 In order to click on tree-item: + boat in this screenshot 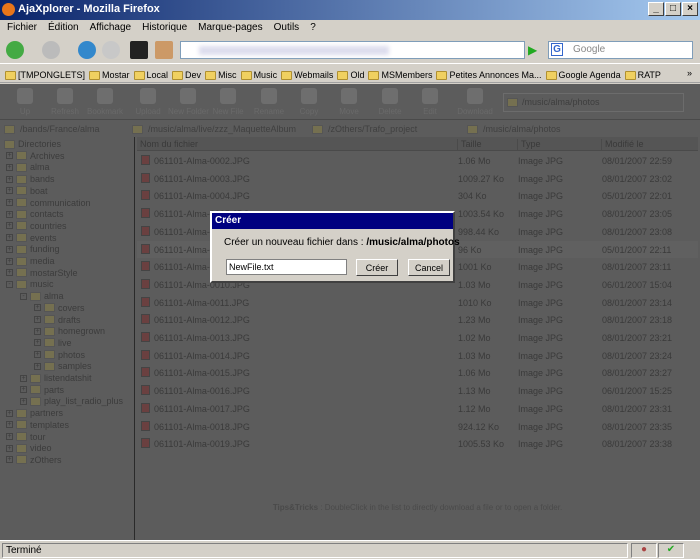, I will do `click(27, 191)`.